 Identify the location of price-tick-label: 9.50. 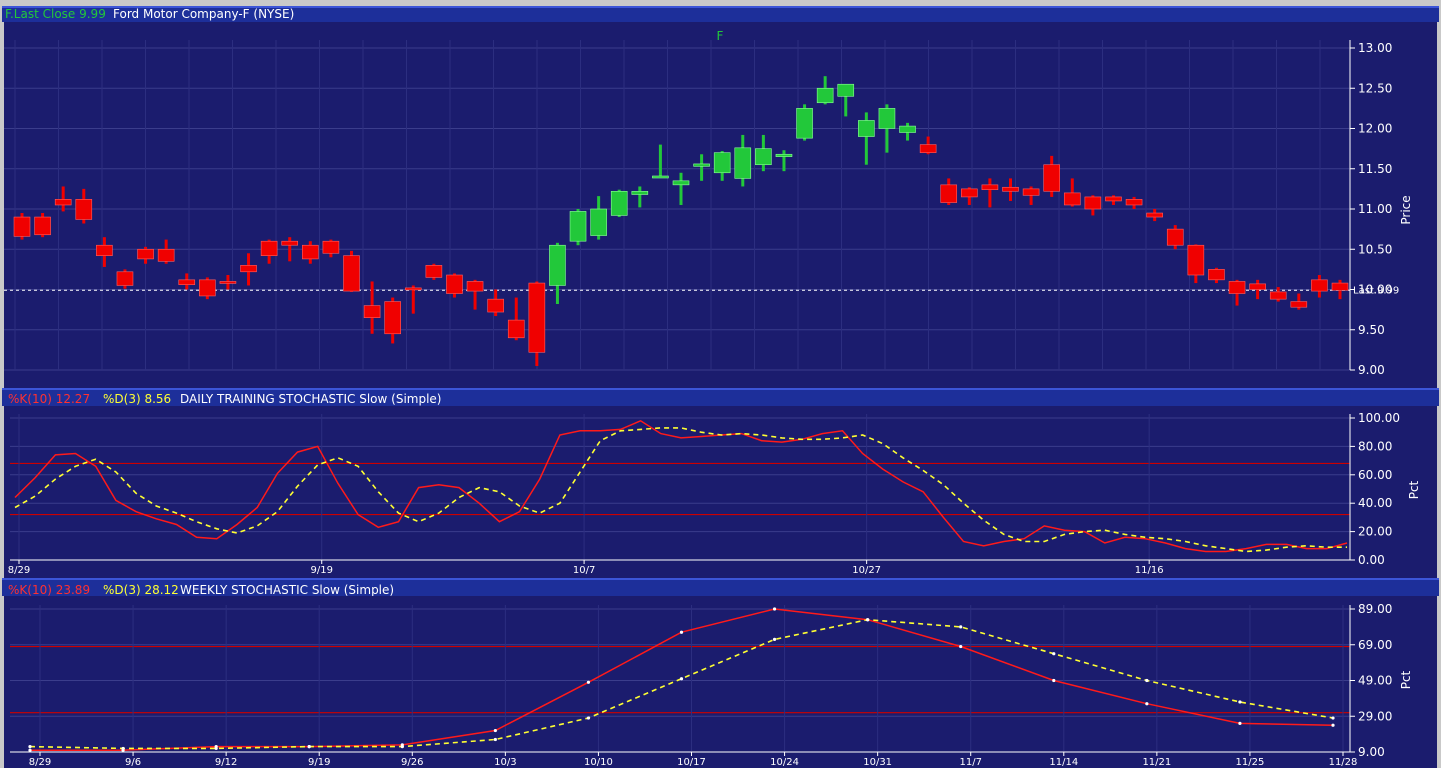
(1371, 330).